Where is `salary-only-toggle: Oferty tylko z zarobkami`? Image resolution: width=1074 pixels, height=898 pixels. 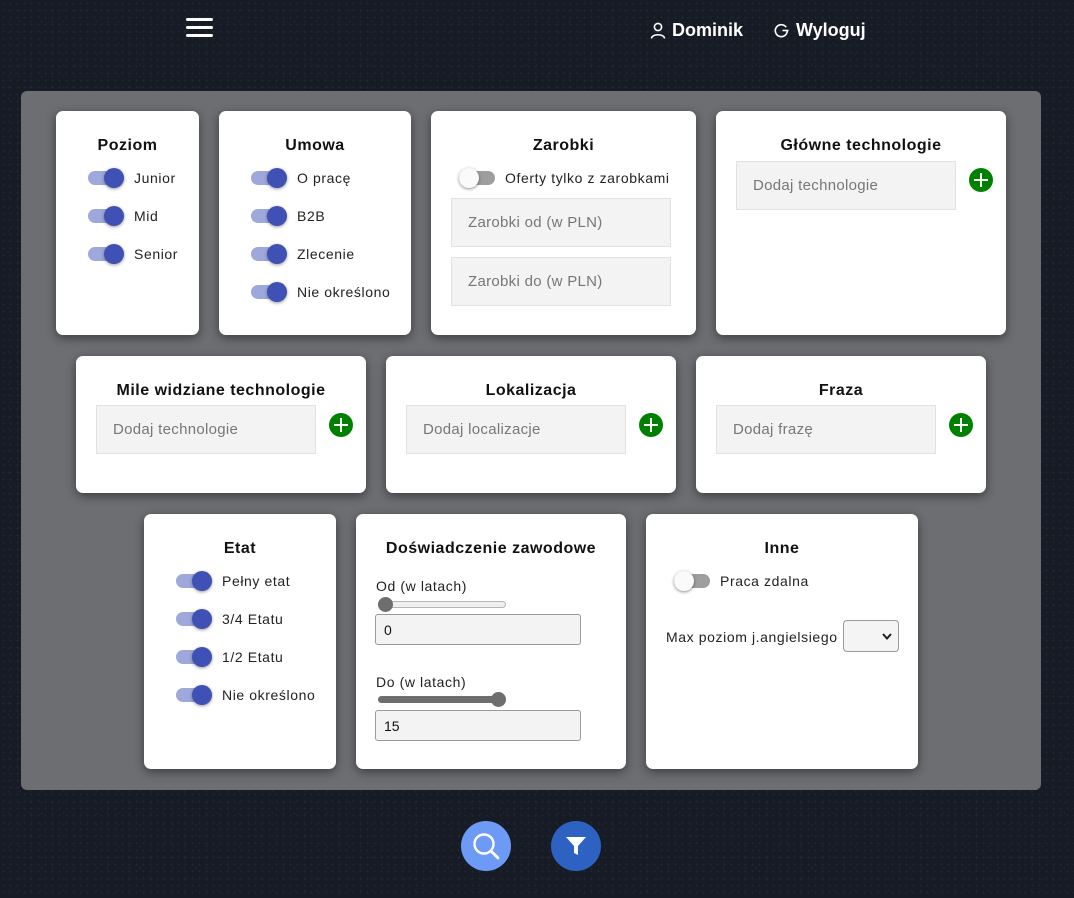 salary-only-toggle: Oferty tylko z zarobkami is located at coordinates (564, 178).